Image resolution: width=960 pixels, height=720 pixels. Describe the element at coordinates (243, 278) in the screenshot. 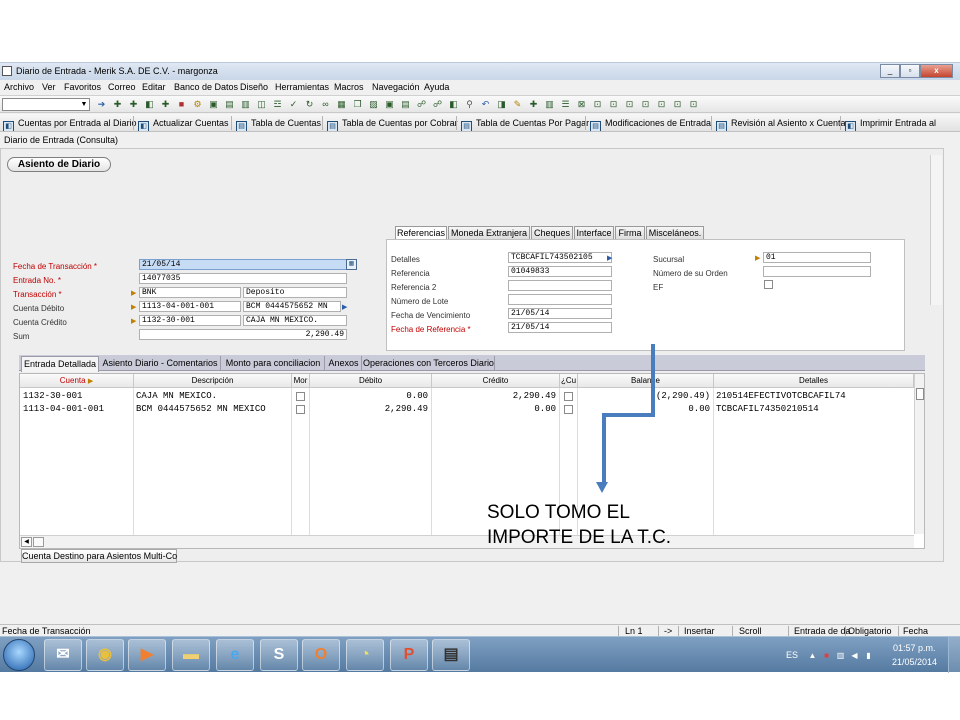

I see `entrada-no-field: 14077035` at that location.